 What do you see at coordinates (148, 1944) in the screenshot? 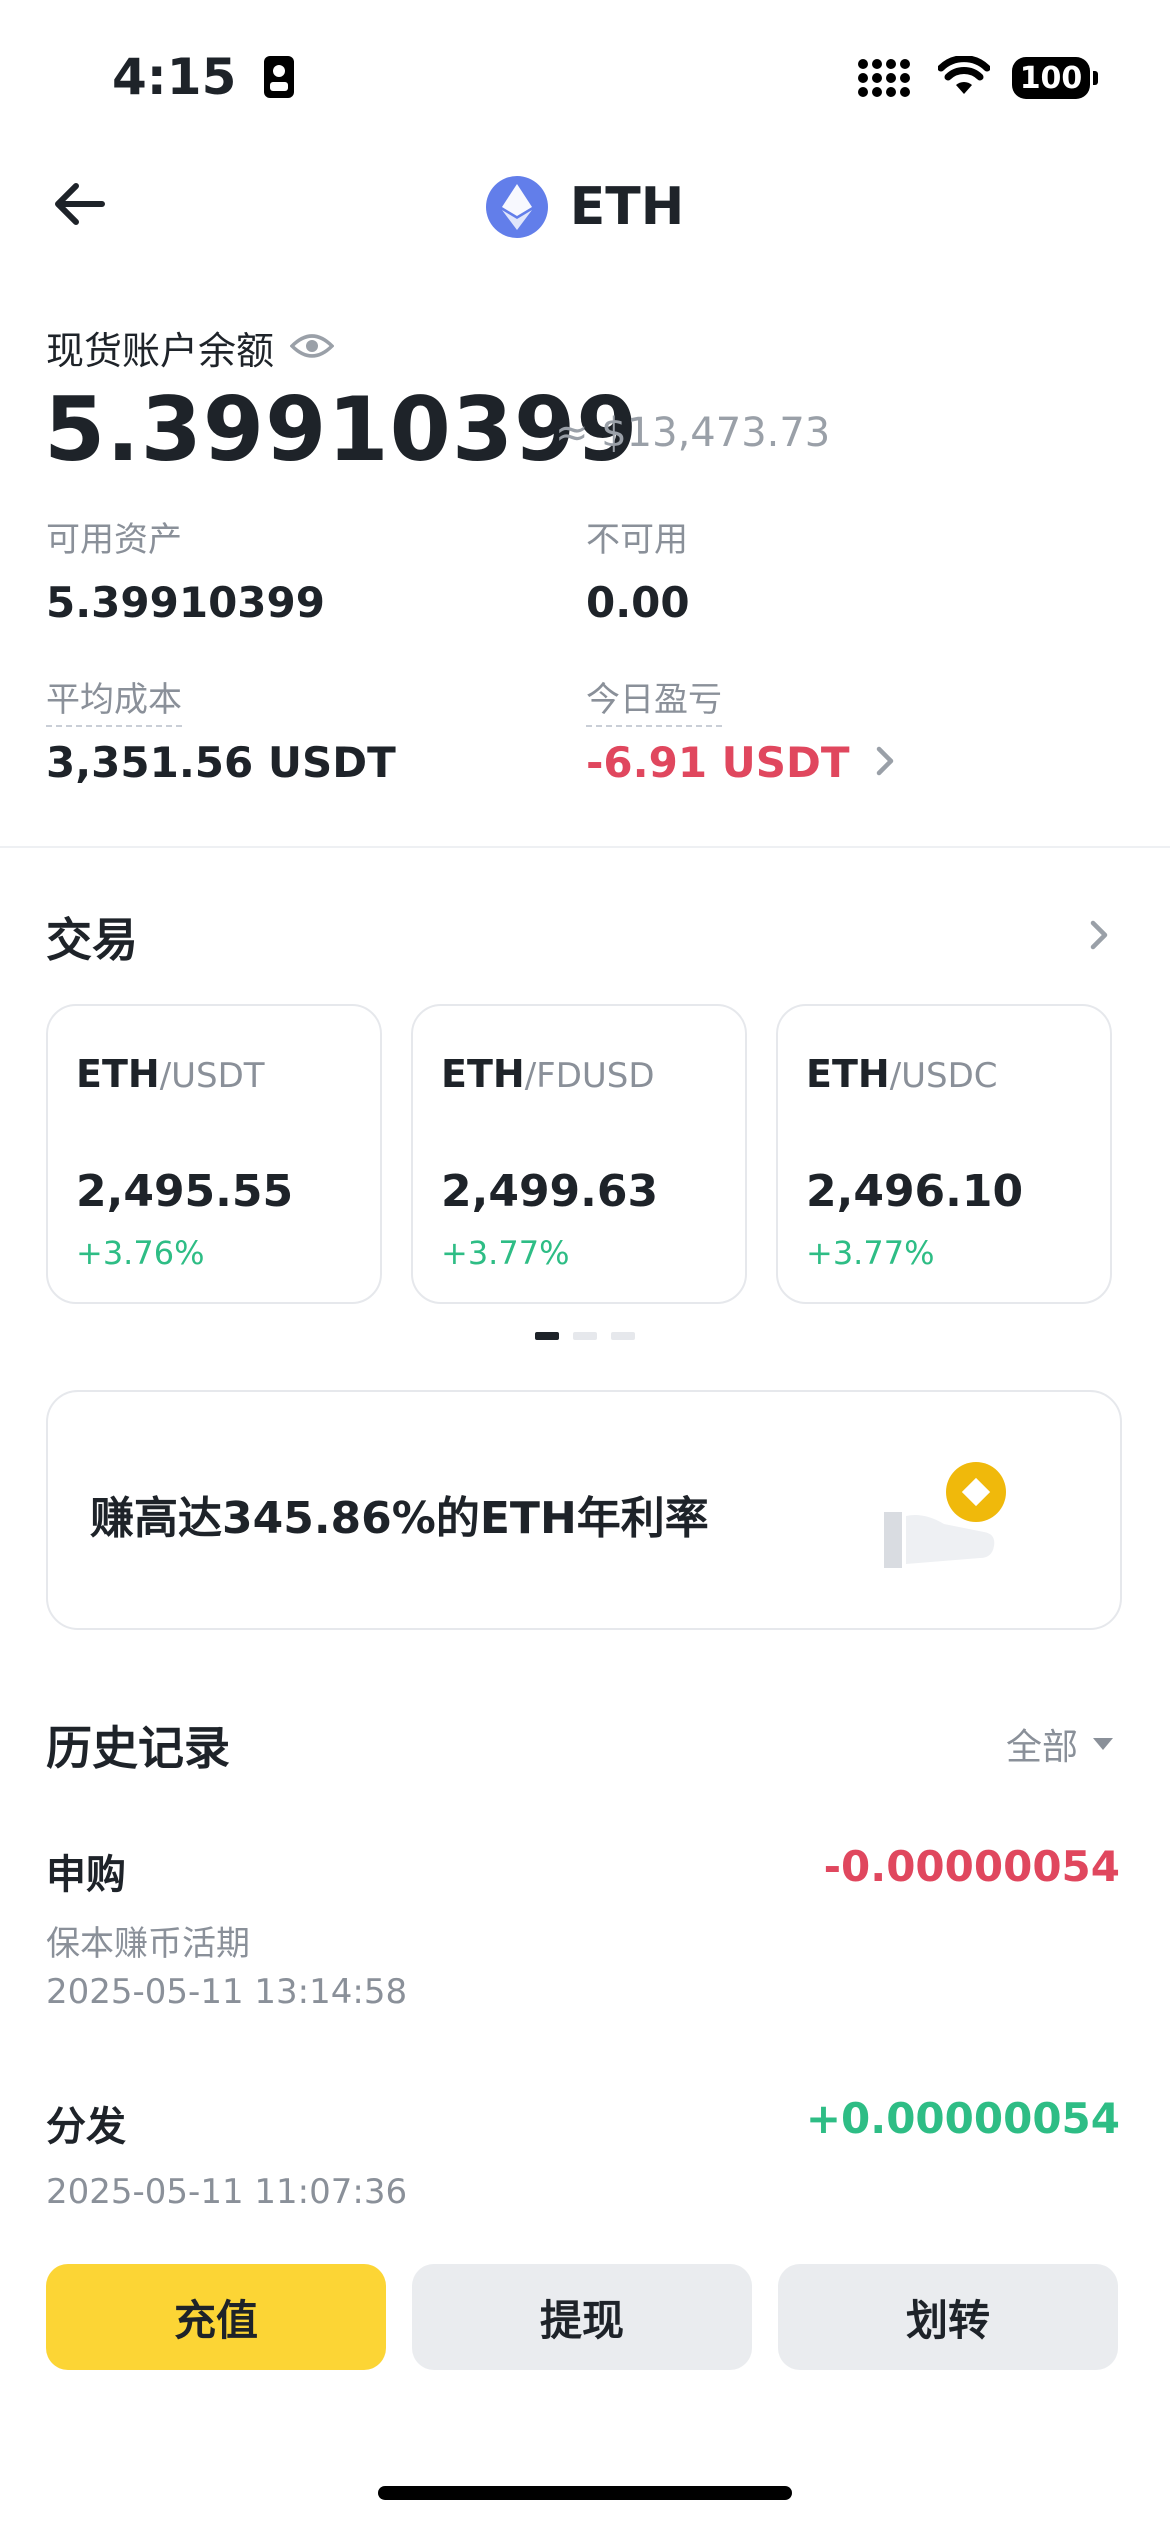
I see `history-item-subtitle: 保本赚币活期` at bounding box center [148, 1944].